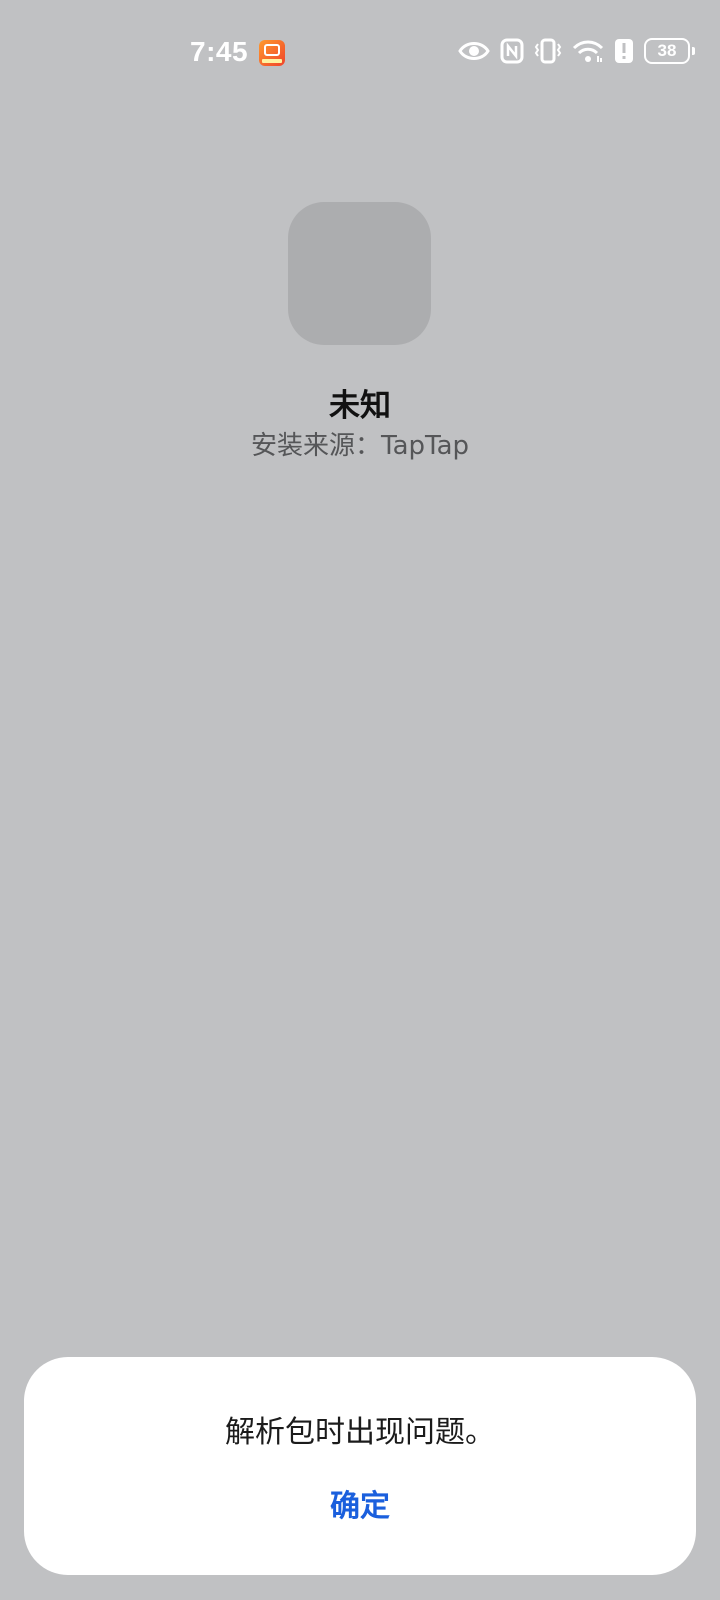  Describe the element at coordinates (360, 446) in the screenshot. I see `install-source: 安装来源：TapTap` at that location.